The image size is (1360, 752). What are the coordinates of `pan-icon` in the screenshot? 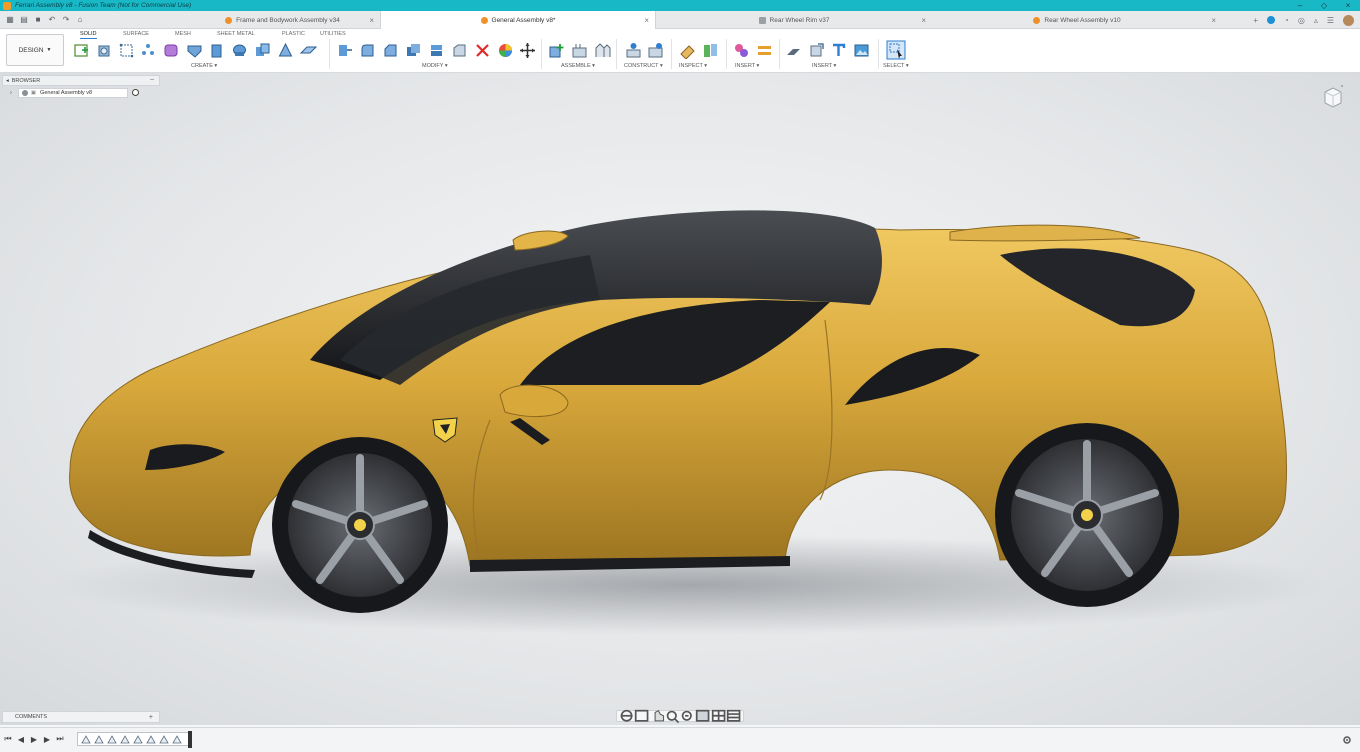 It's located at (657, 716).